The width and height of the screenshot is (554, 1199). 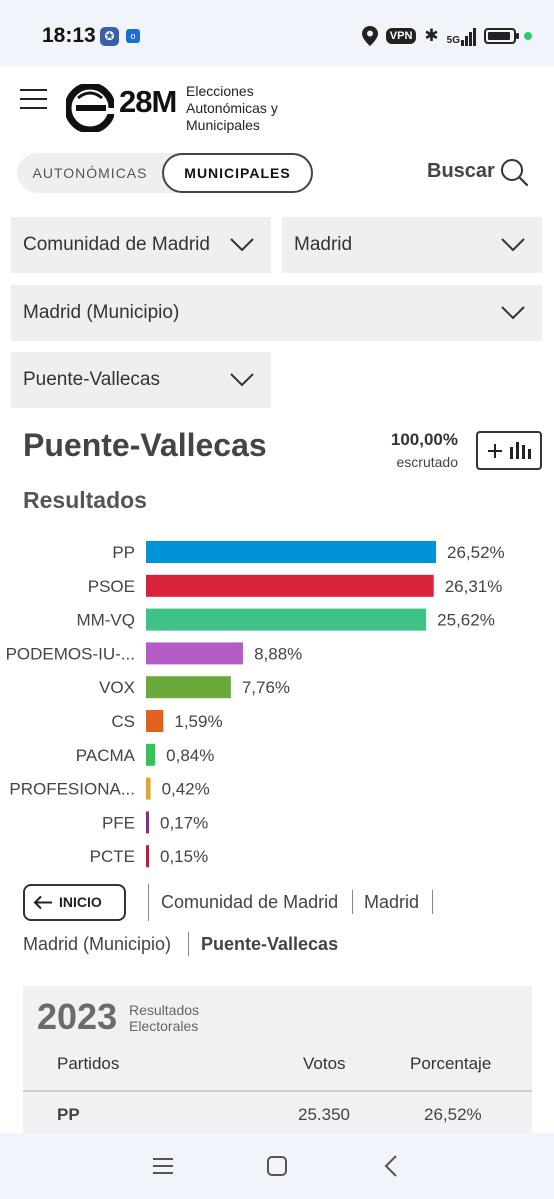 I want to click on back-home-label: INICIO, so click(x=80, y=902).